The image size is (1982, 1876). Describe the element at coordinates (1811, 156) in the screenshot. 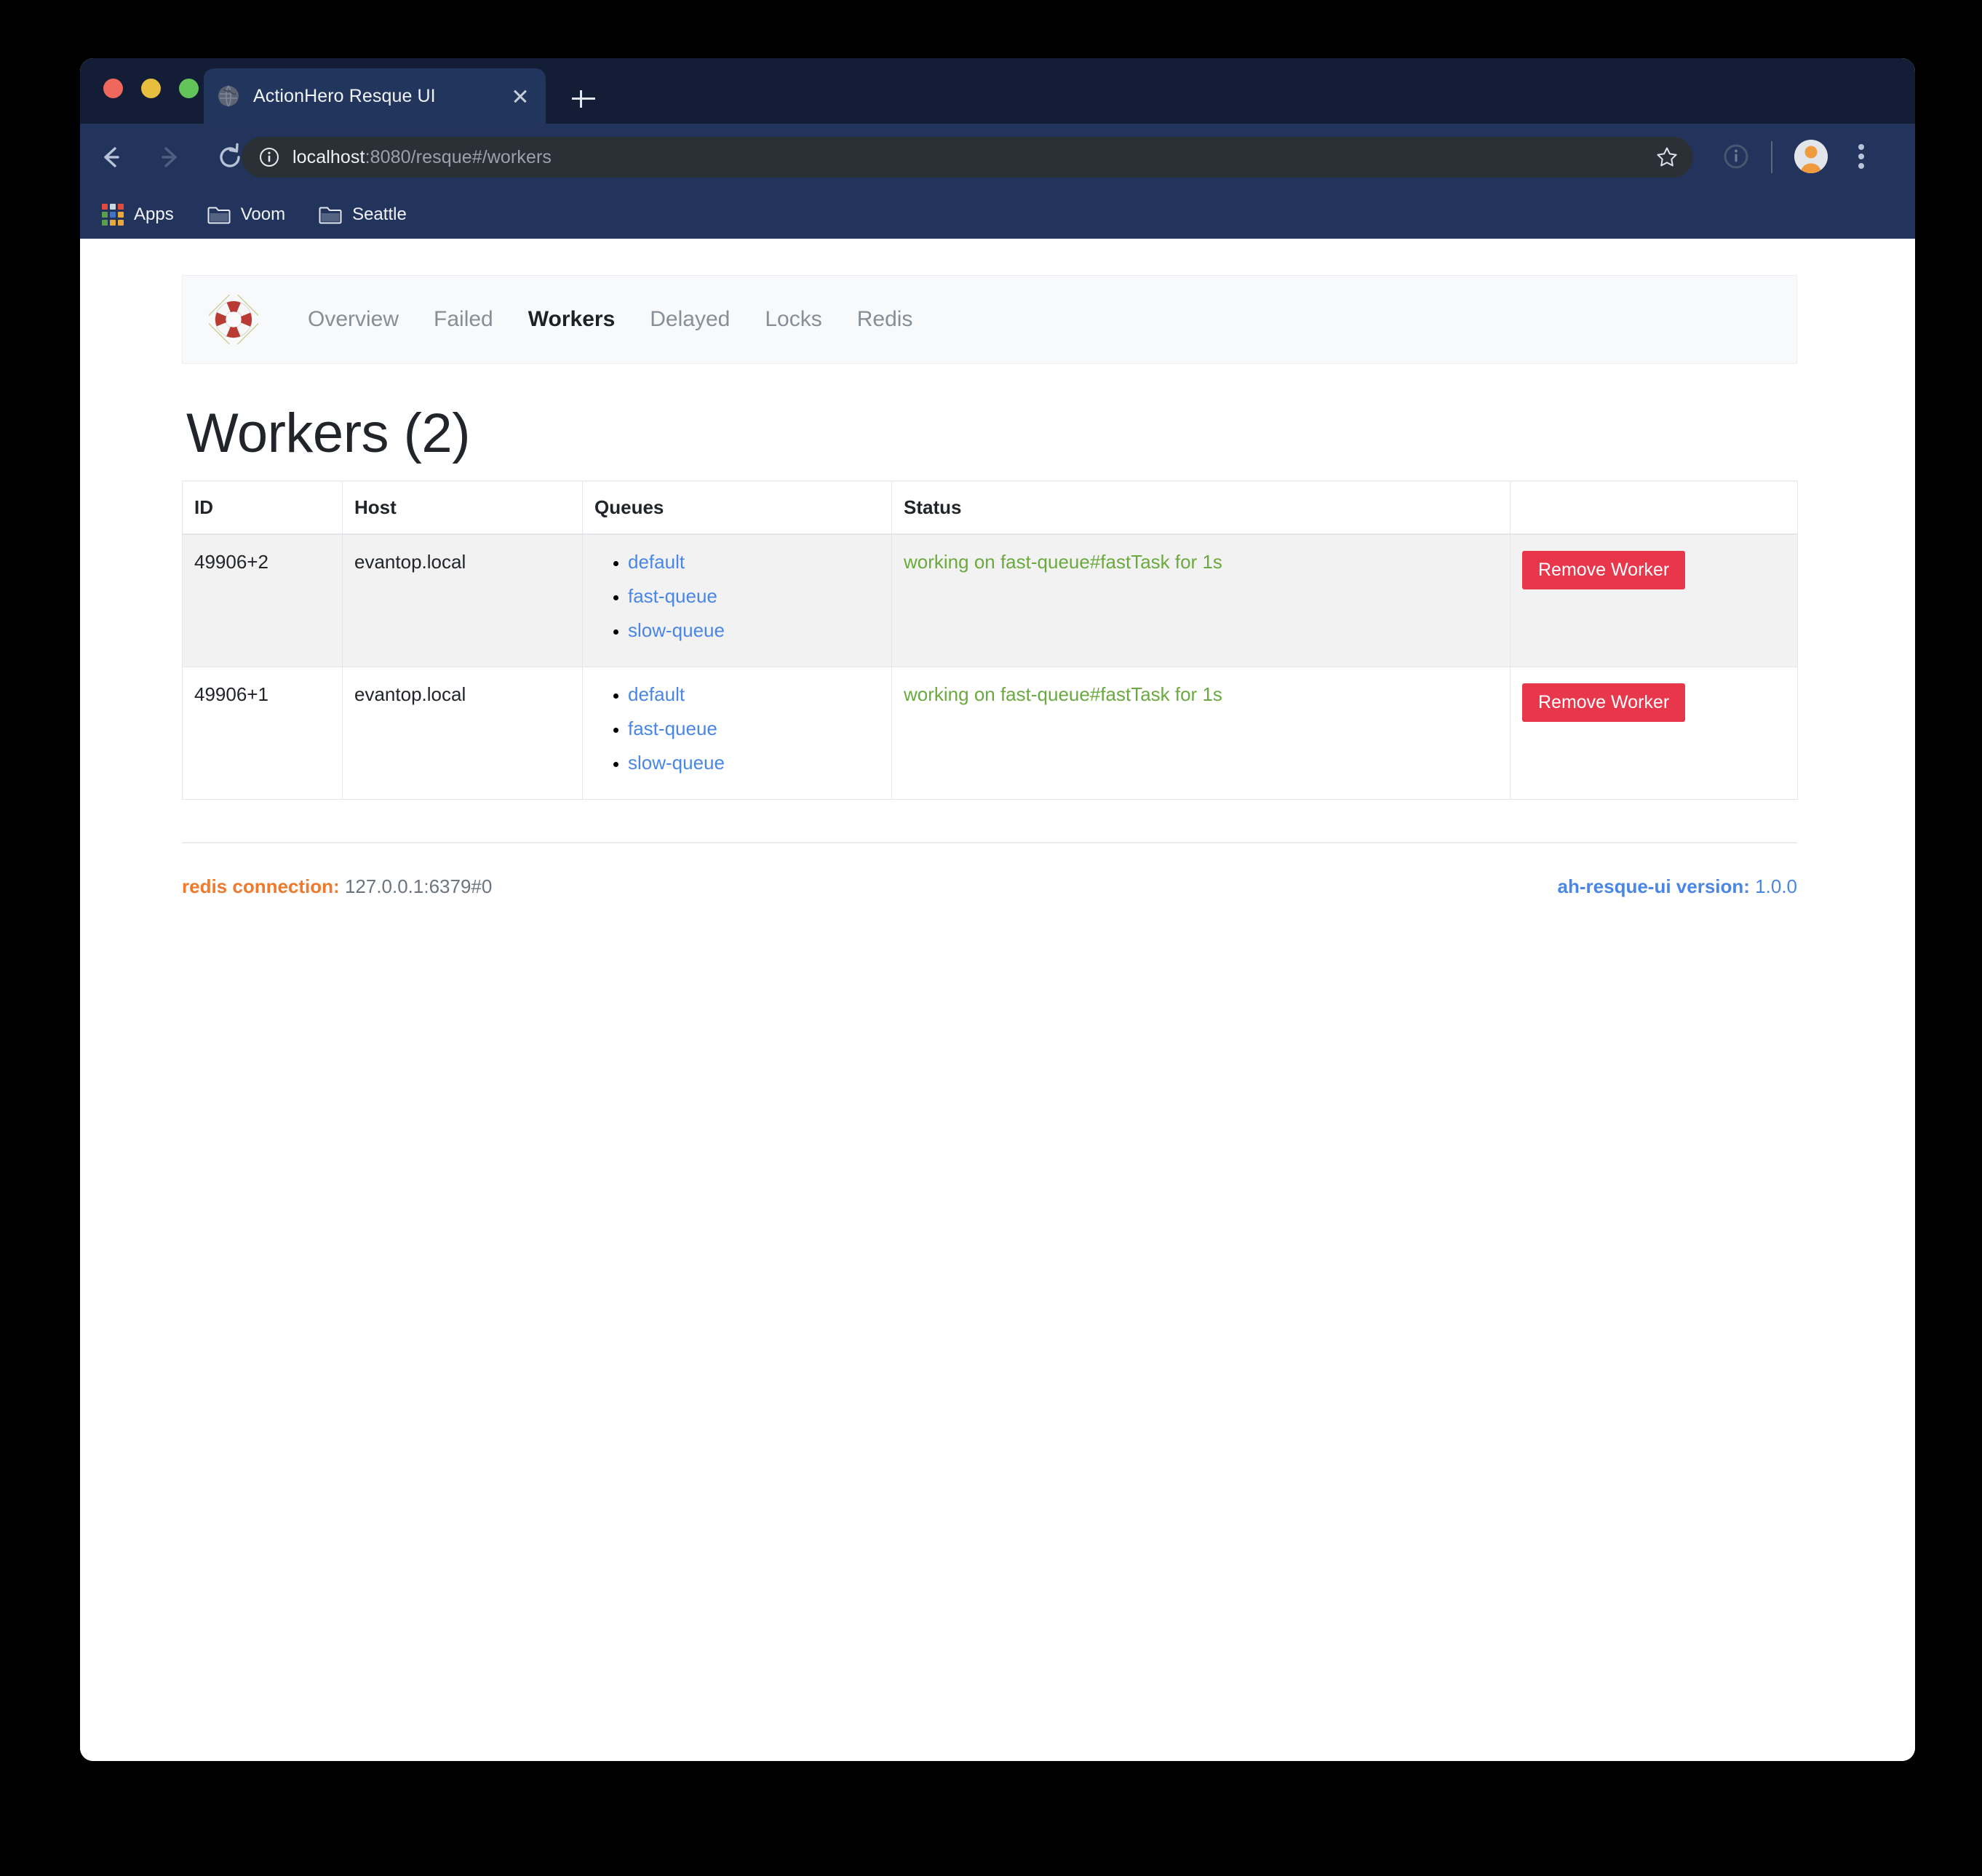

I see `avatar` at that location.